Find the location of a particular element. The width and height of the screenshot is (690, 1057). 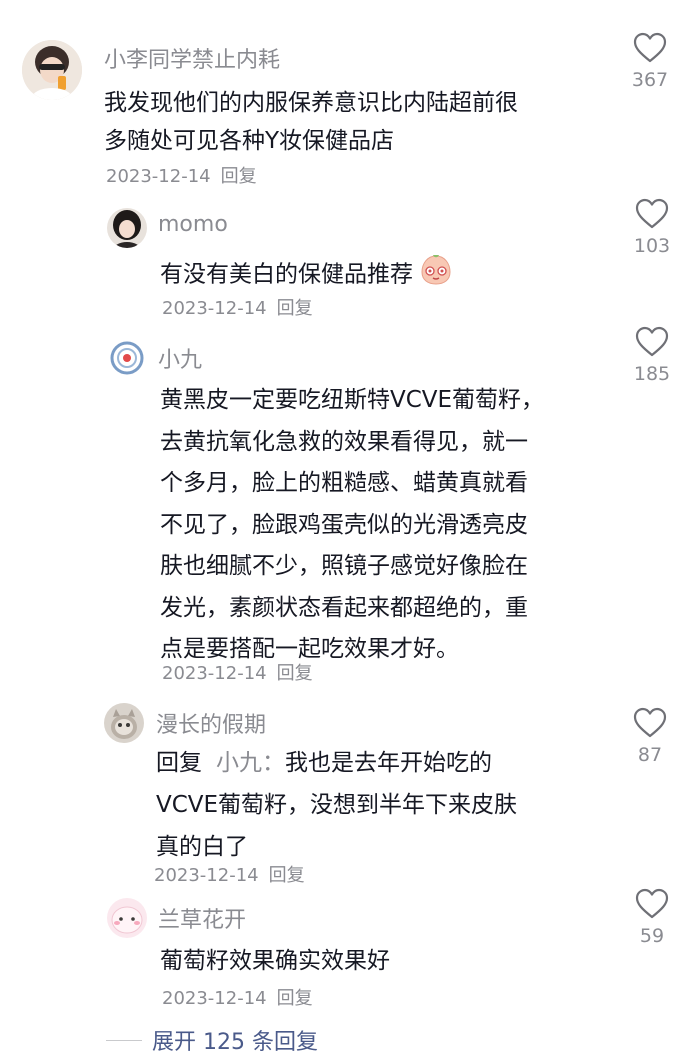

expand-replies-label: 展开 125 条回复 is located at coordinates (235, 1042).